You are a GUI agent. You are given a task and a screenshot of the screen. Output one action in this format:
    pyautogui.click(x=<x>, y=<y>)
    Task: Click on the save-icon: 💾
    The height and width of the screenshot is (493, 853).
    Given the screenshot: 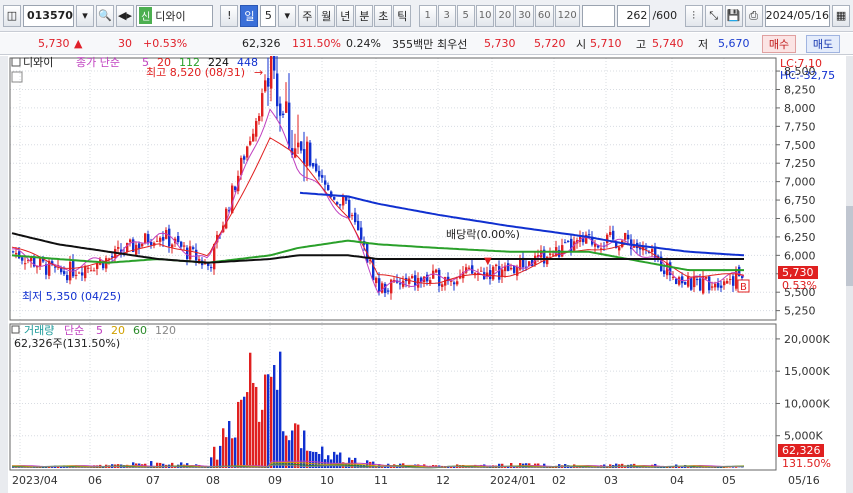 What is the action you would take?
    pyautogui.click(x=733, y=15)
    